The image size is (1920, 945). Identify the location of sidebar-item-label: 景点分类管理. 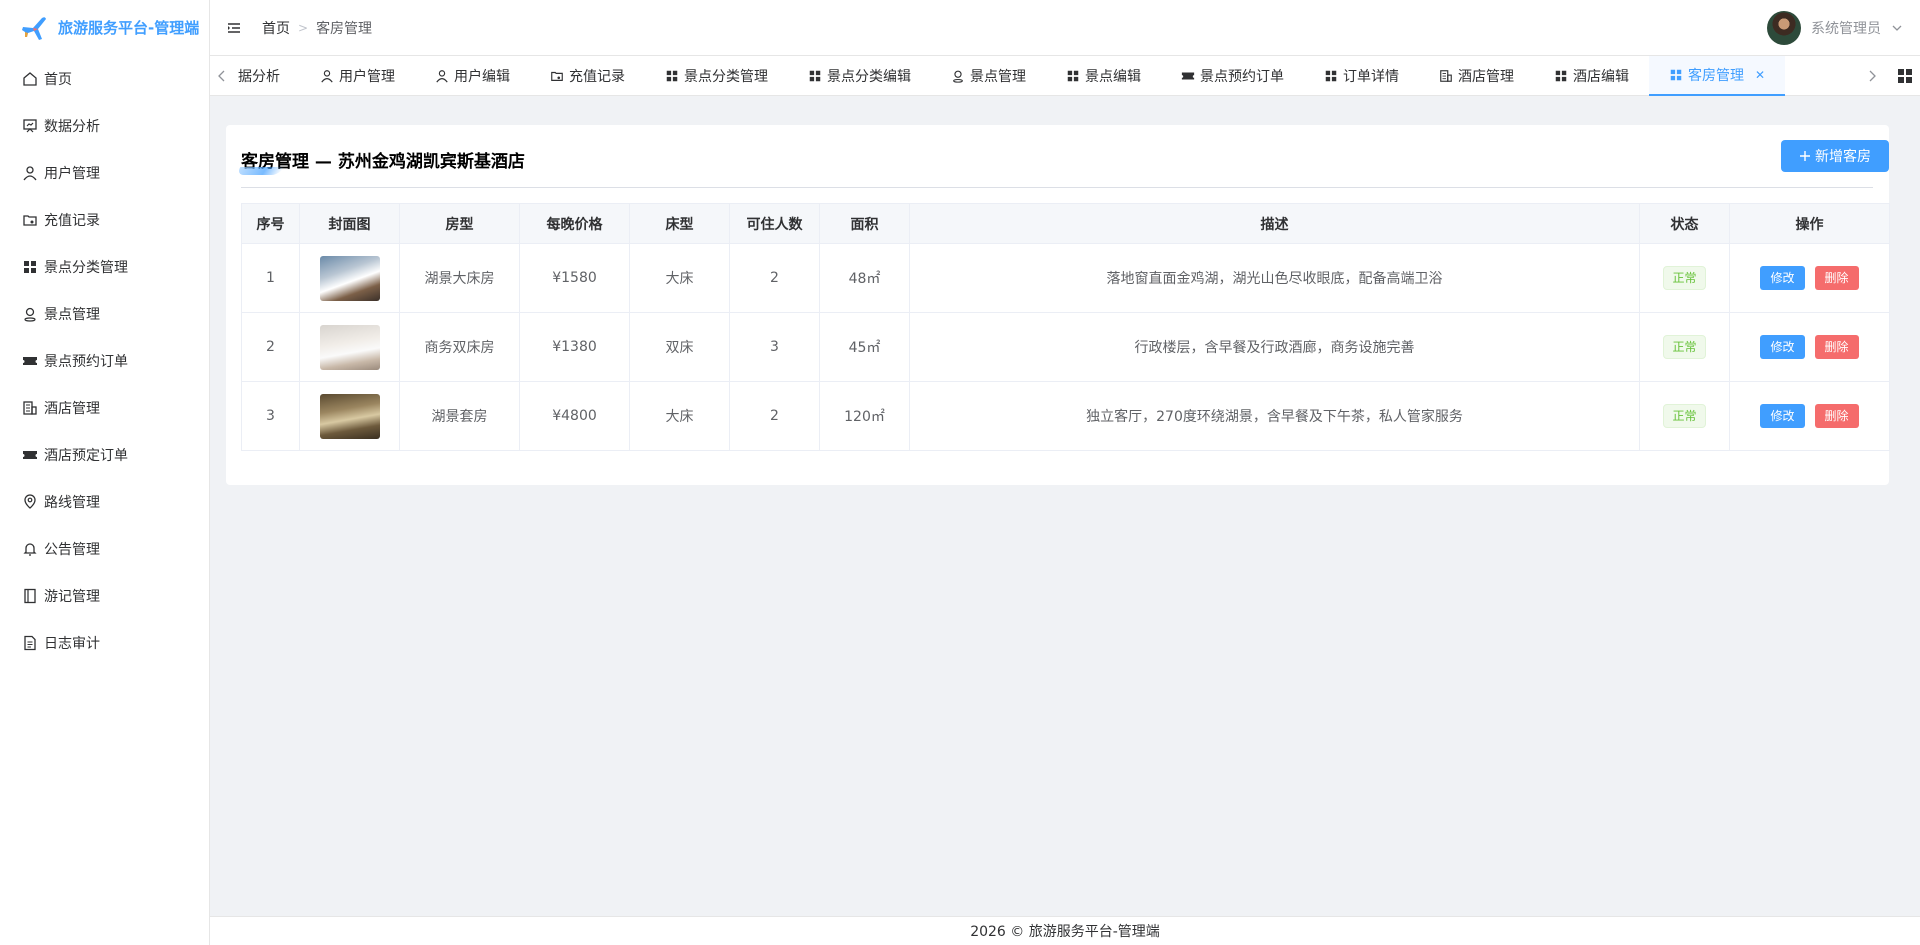
(86, 267).